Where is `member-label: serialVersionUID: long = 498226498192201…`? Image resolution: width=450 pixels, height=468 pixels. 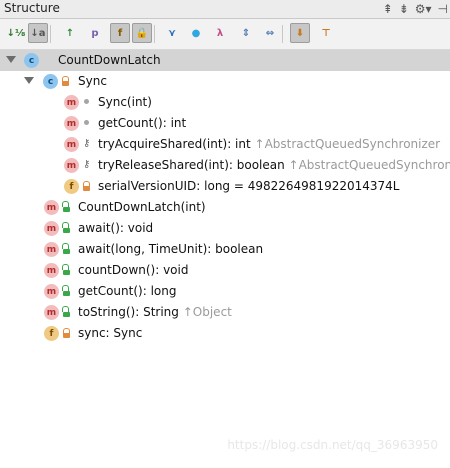 member-label: serialVersionUID: long = 498226498192201… is located at coordinates (248, 186).